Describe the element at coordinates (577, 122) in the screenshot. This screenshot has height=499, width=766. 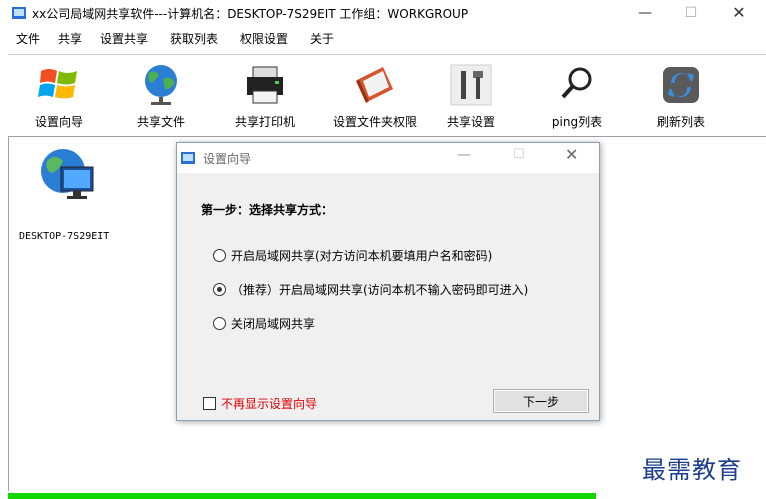
I see `toolbar-label: ping列表` at that location.